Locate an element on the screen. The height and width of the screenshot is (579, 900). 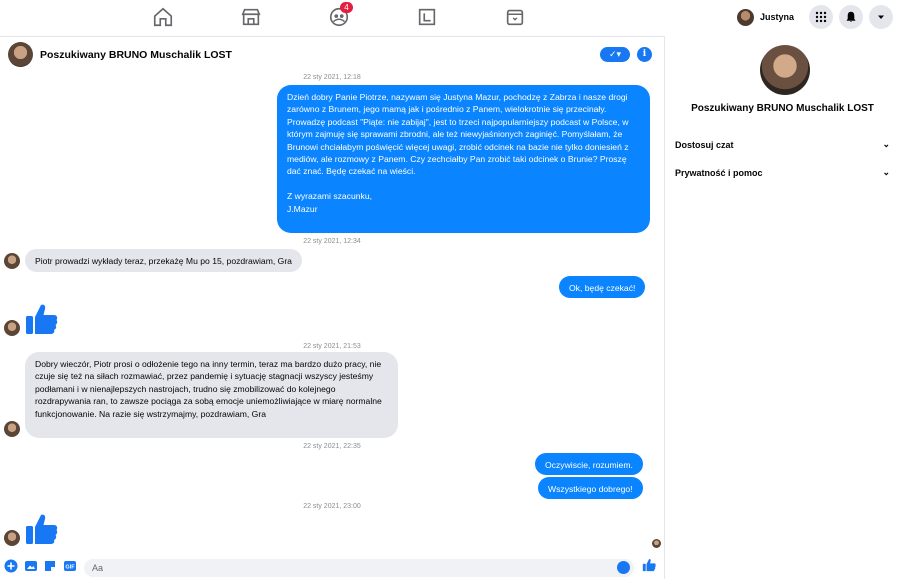
profile-button: Justyna is located at coordinates (765, 17).